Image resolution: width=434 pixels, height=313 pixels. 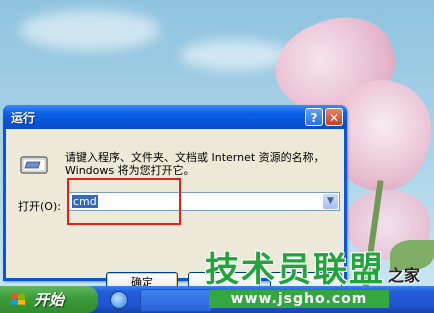 What do you see at coordinates (295, 270) in the screenshot?
I see `watermark-brand: 技术员联盟` at bounding box center [295, 270].